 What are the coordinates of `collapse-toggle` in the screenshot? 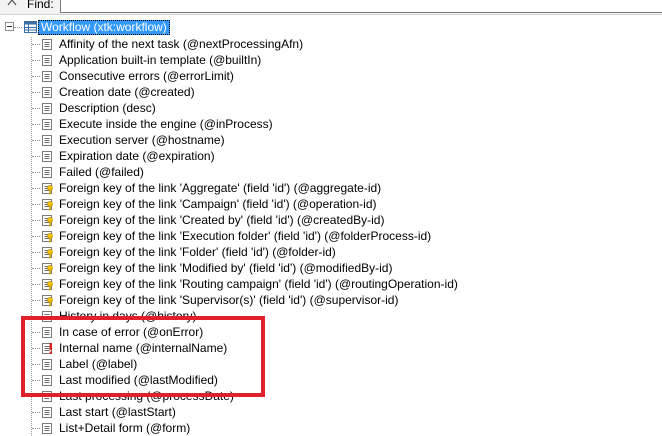 It's located at (9, 26).